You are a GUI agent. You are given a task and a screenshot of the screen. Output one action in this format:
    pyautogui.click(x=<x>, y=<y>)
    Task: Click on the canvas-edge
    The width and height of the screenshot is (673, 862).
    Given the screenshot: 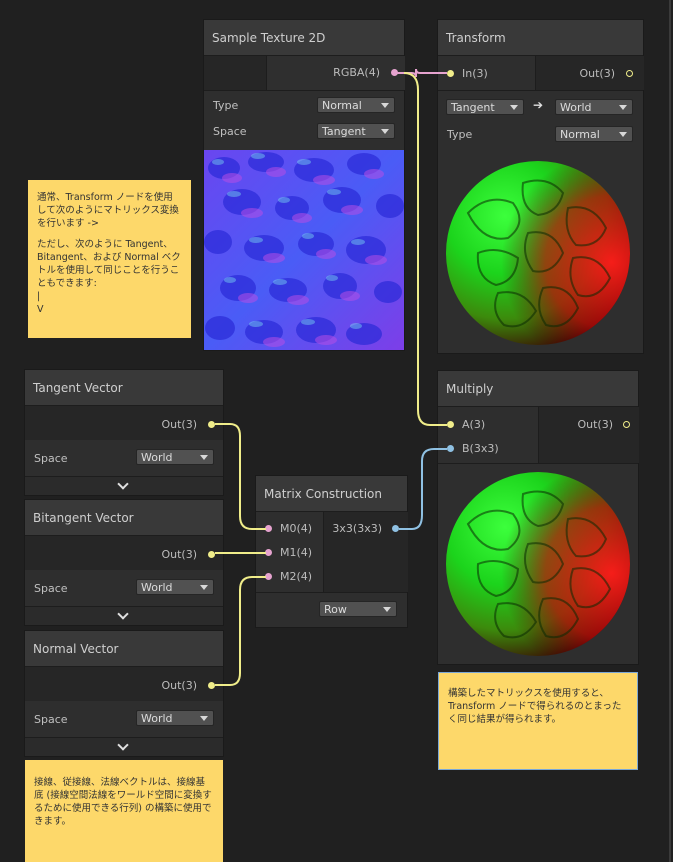 What is the action you would take?
    pyautogui.click(x=670, y=431)
    